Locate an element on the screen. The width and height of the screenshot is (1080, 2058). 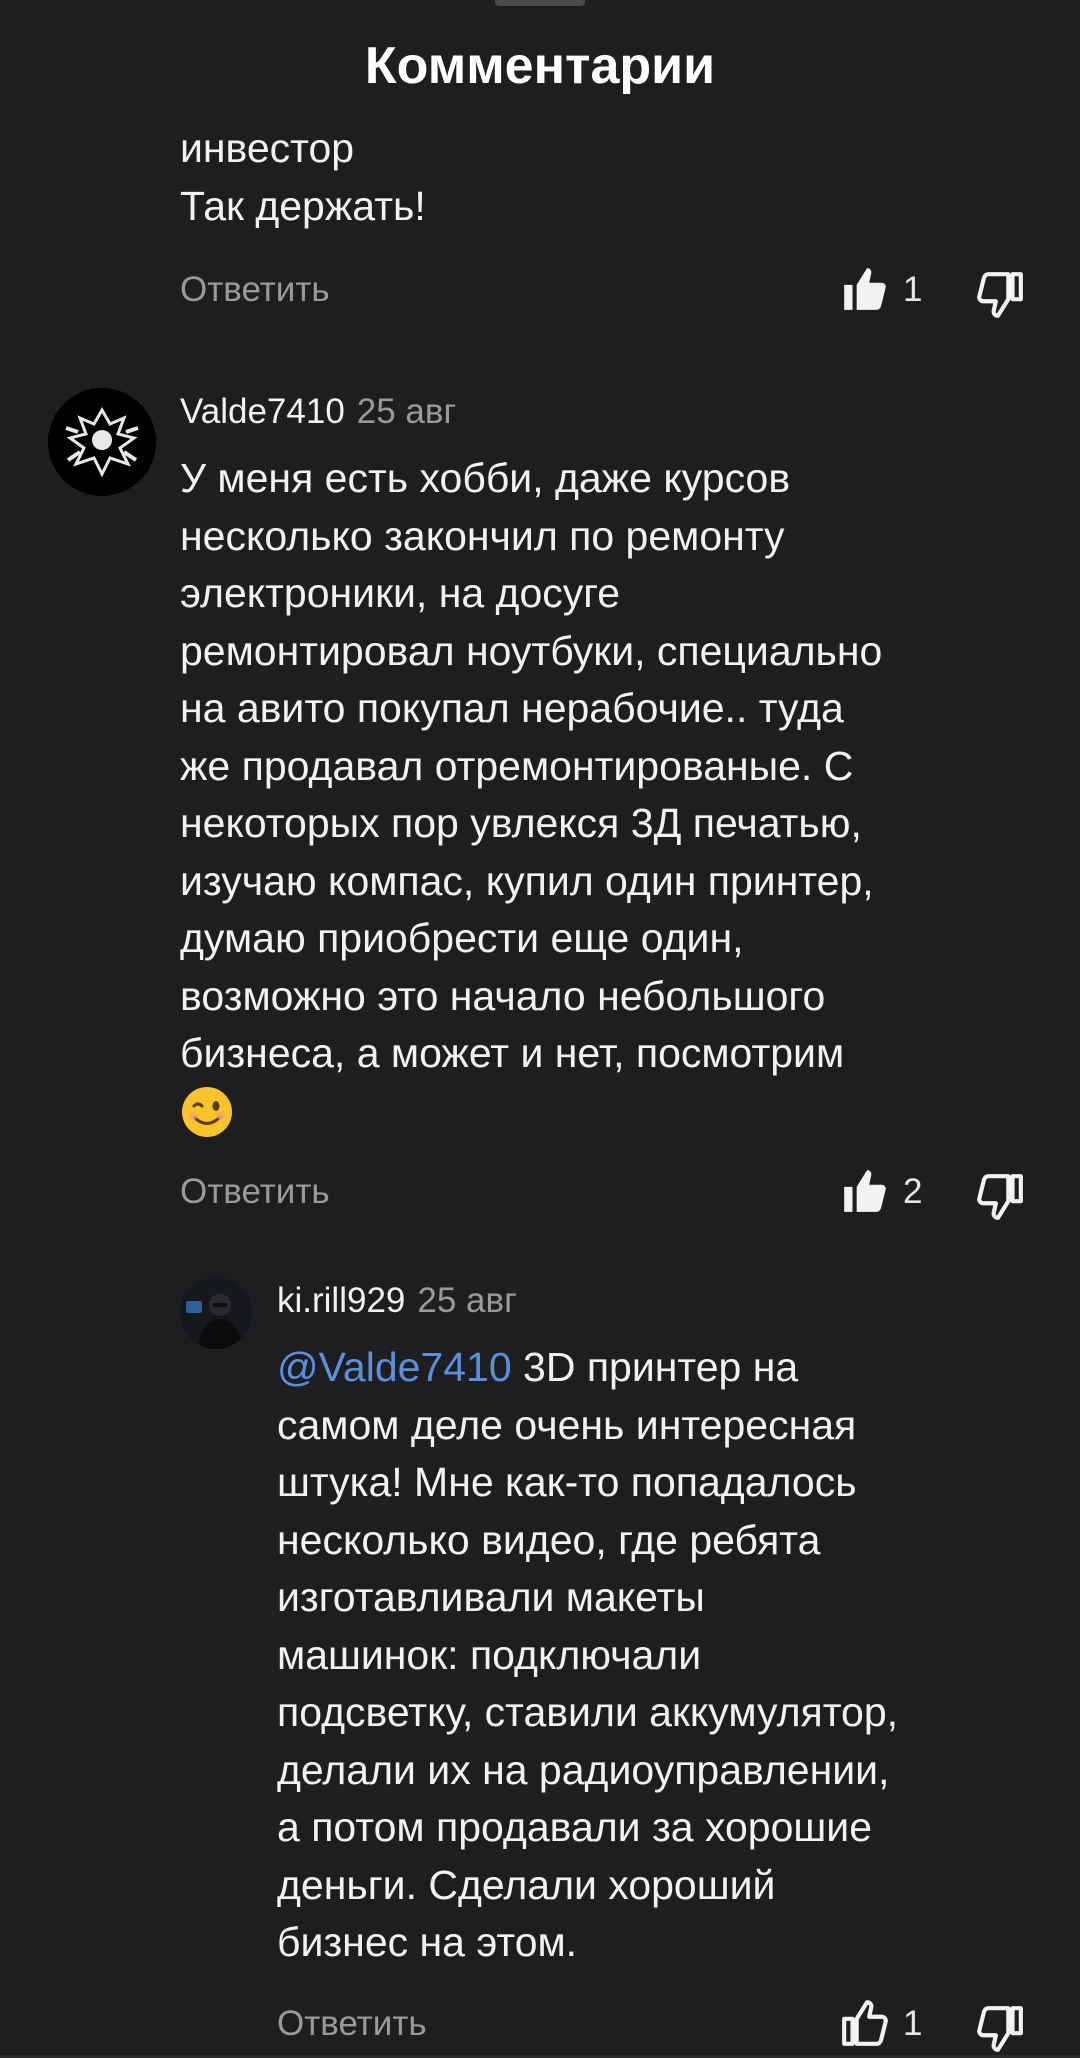
mention-link: @Valde7410 is located at coordinates (394, 1367).